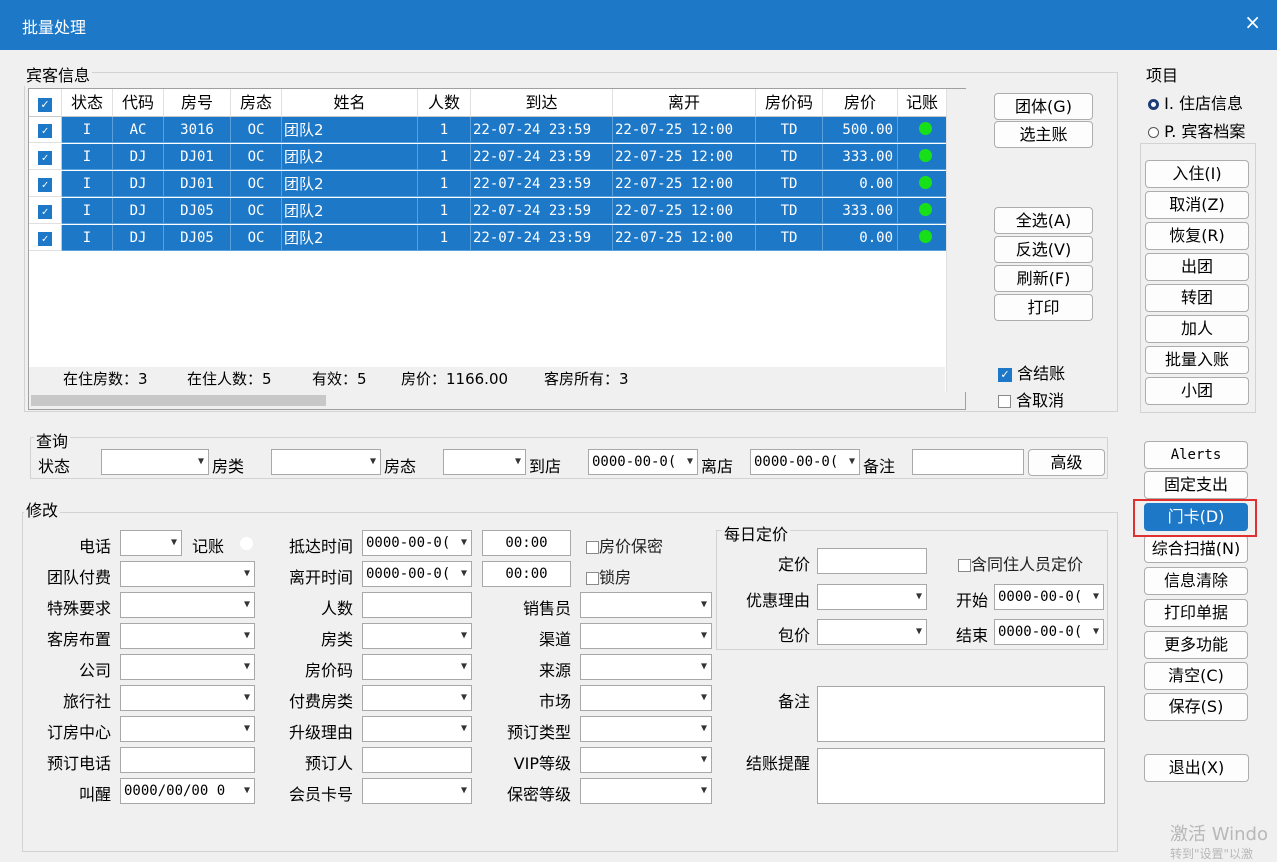 This screenshot has width=1277, height=862. I want to click on query-status-select: ▼, so click(155, 462).